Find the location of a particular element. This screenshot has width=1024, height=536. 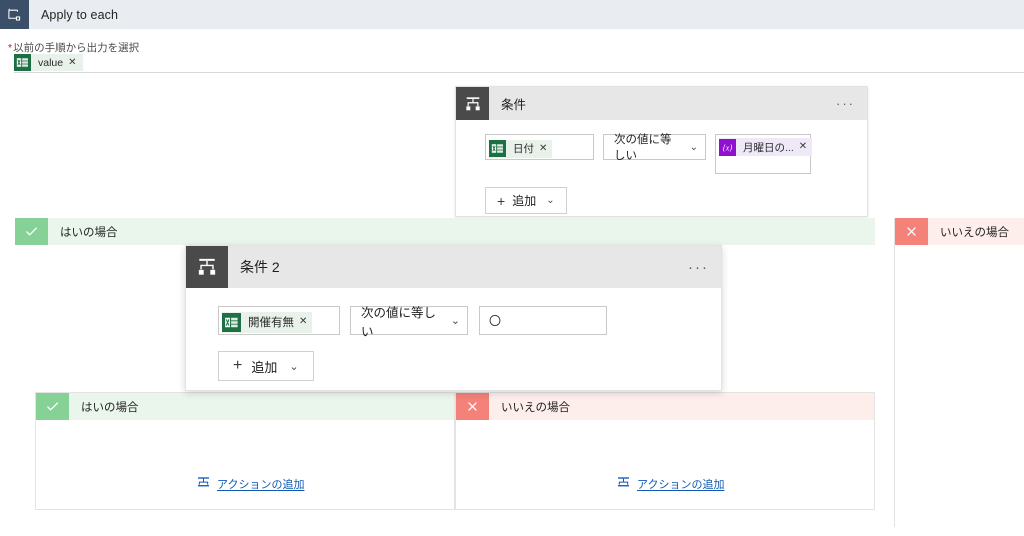

date-token: 日付 ✕ is located at coordinates (521, 148).